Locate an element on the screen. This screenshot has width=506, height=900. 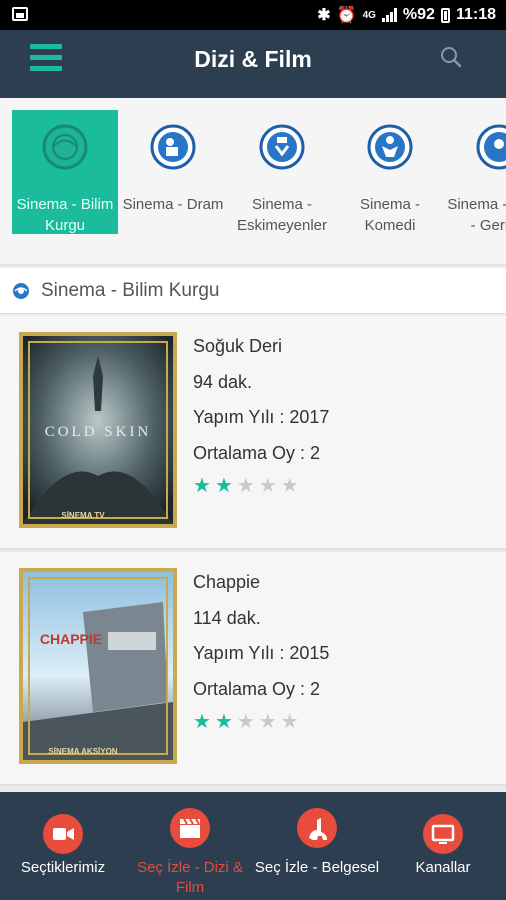
movie-year: Yapım Yılı : 2017 is located at coordinates (261, 417).